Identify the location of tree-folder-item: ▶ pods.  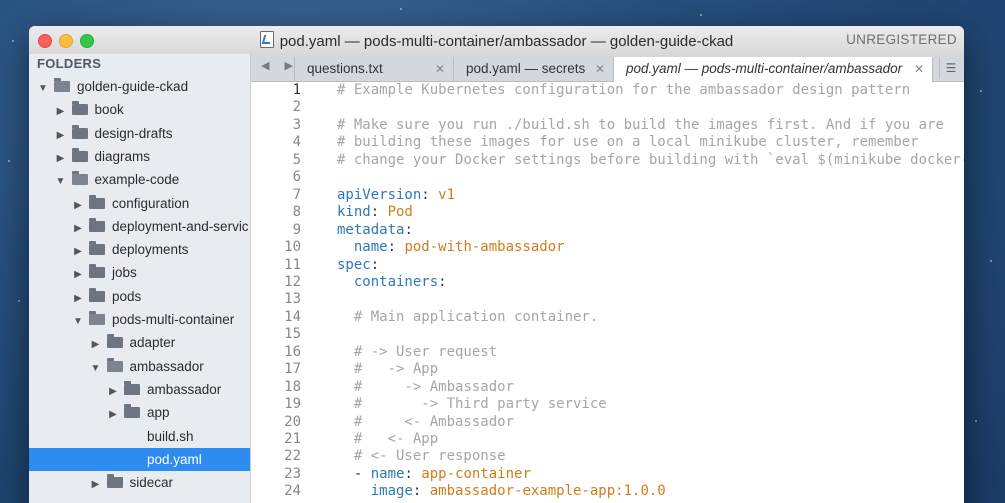
(139, 296).